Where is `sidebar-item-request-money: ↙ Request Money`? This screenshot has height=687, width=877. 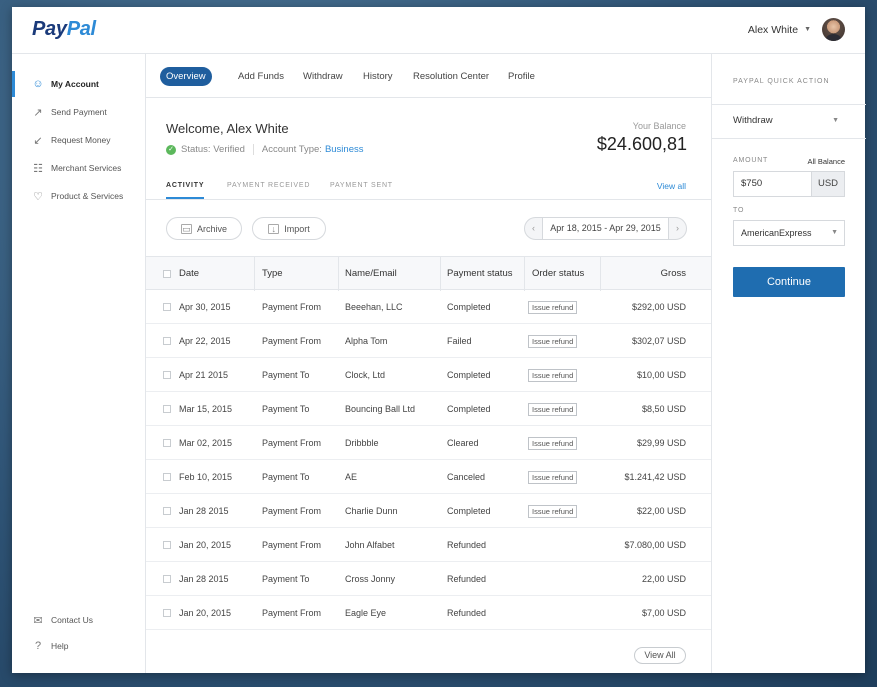
sidebar-item-request-money: ↙ Request Money is located at coordinates (78, 140).